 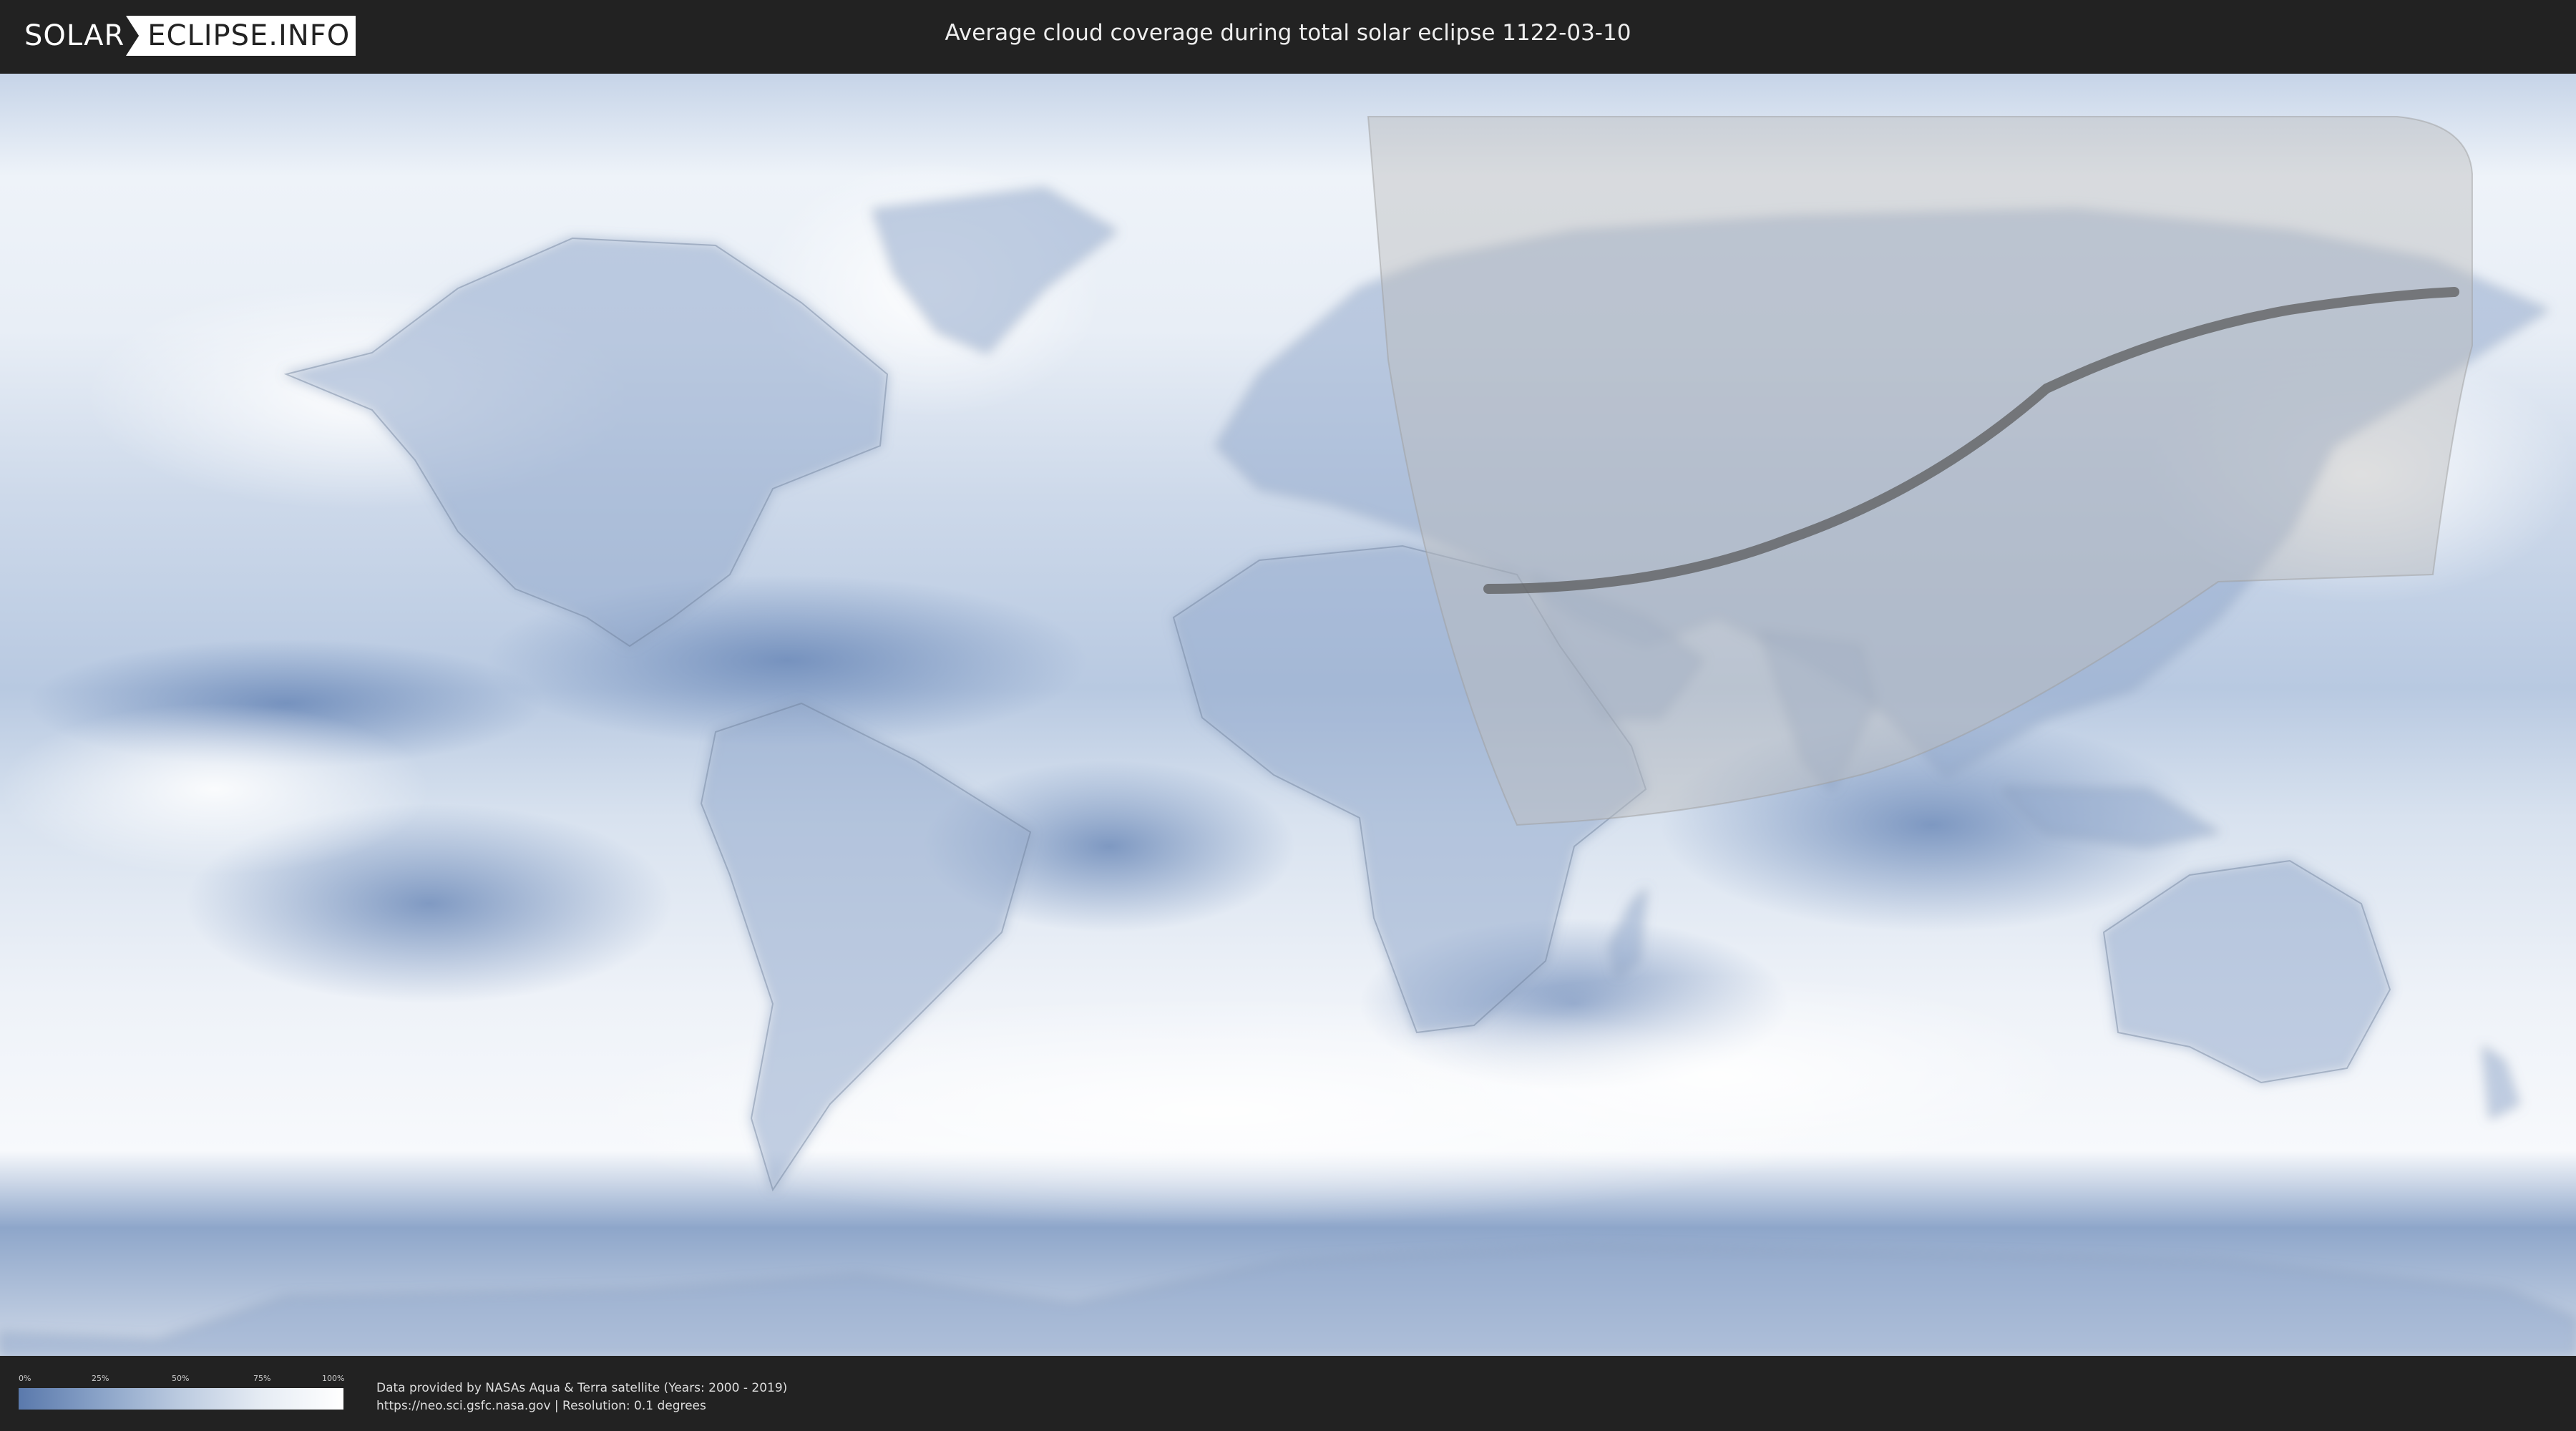 I want to click on cloud-coverage-legend: 0% 25% 50% 75% 100%, so click(x=182, y=1392).